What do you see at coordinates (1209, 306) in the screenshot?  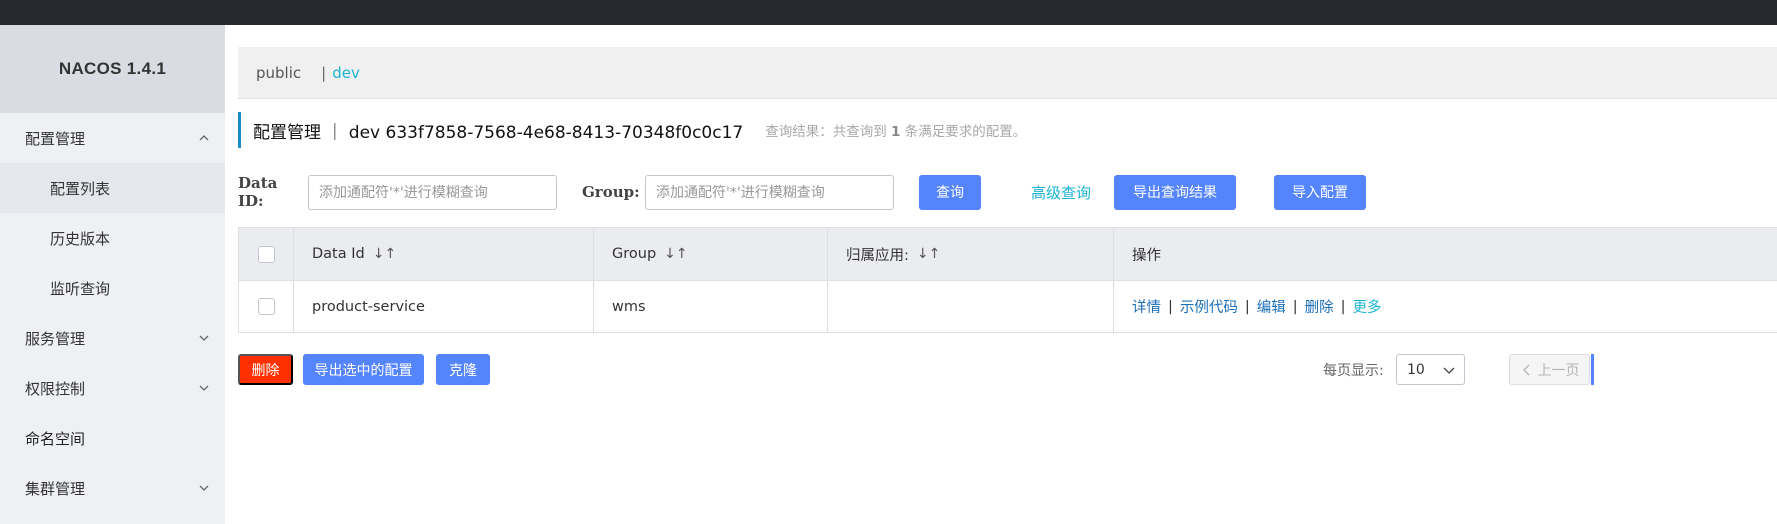 I see `sample-code-link: 示例代码` at bounding box center [1209, 306].